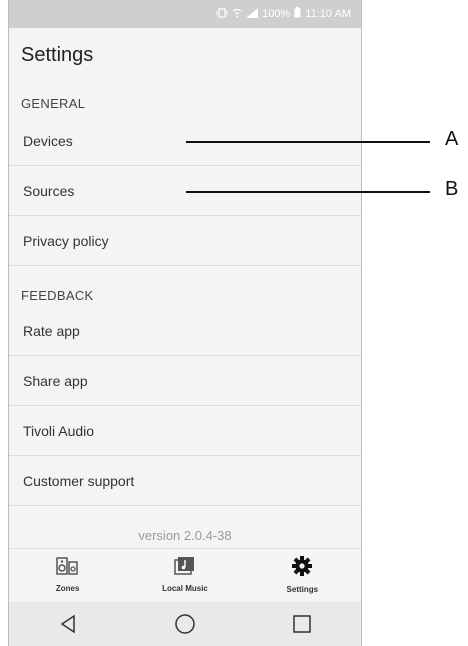  Describe the element at coordinates (57, 295) in the screenshot. I see `section-header-feedback: FEEDBACK` at that location.